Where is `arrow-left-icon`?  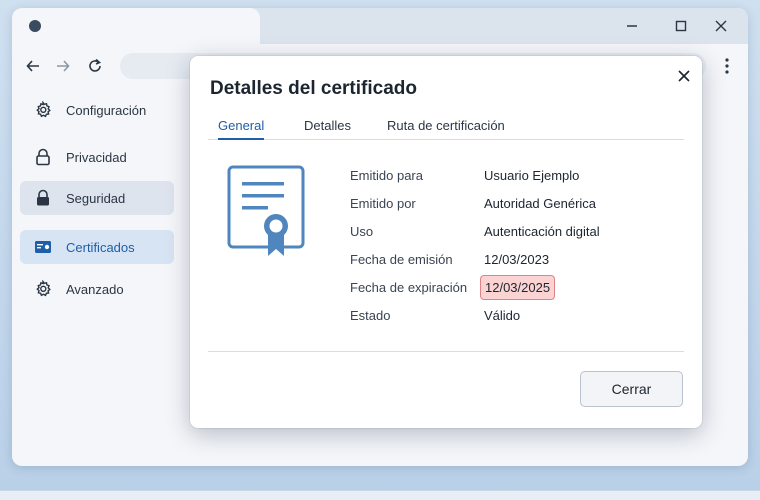
arrow-left-icon is located at coordinates (32, 66).